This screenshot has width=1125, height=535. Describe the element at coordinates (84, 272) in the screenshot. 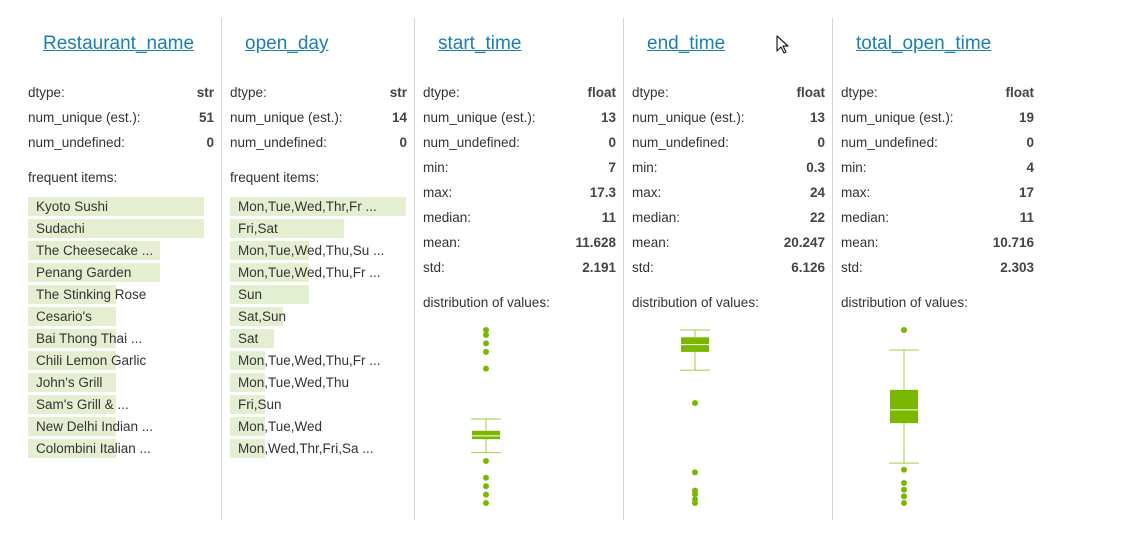

I see `frequent-item-label: Penang Garden` at that location.